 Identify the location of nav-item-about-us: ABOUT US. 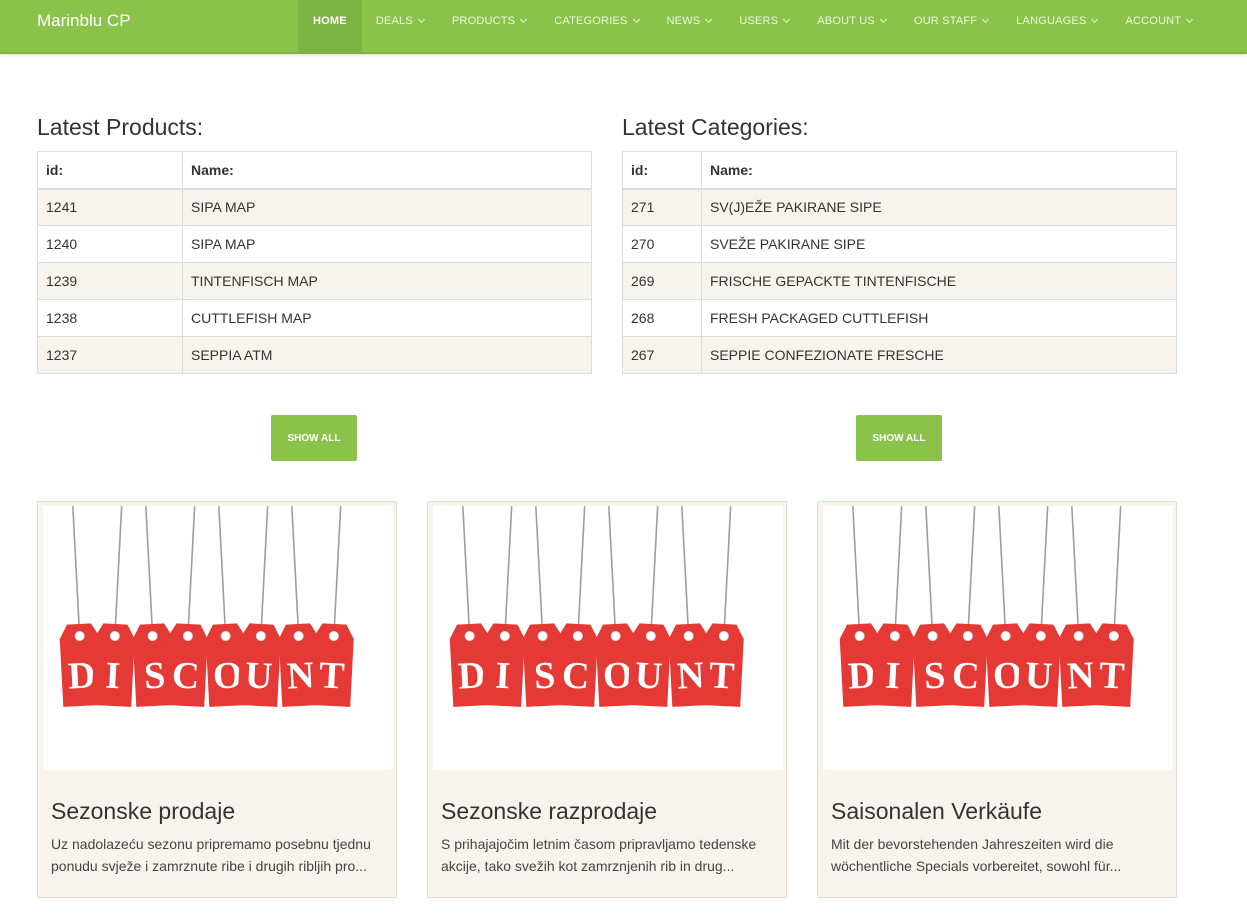
(851, 27).